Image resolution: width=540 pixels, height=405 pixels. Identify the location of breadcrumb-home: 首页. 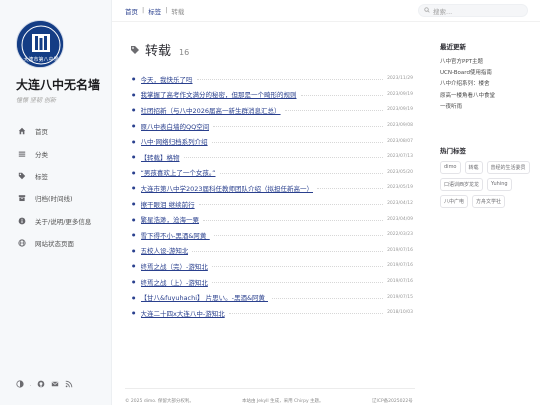
(131, 11).